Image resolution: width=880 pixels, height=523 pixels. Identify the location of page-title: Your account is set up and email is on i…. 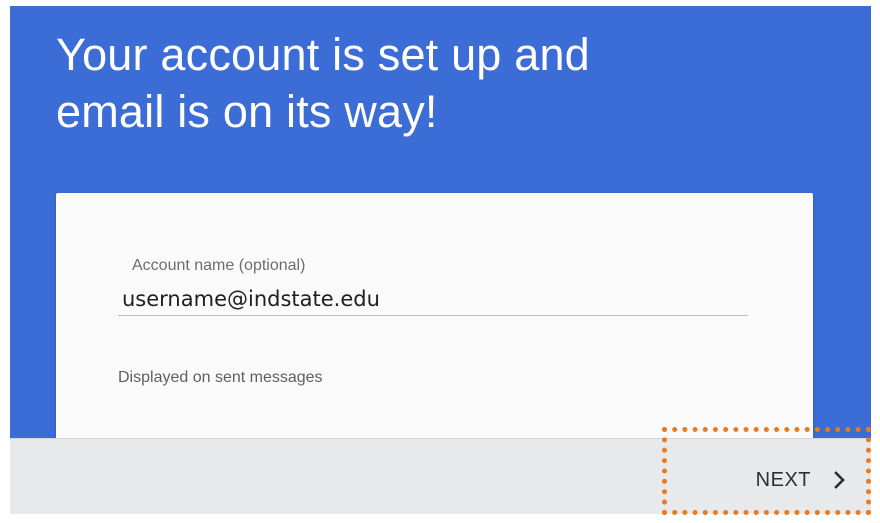
(323, 83).